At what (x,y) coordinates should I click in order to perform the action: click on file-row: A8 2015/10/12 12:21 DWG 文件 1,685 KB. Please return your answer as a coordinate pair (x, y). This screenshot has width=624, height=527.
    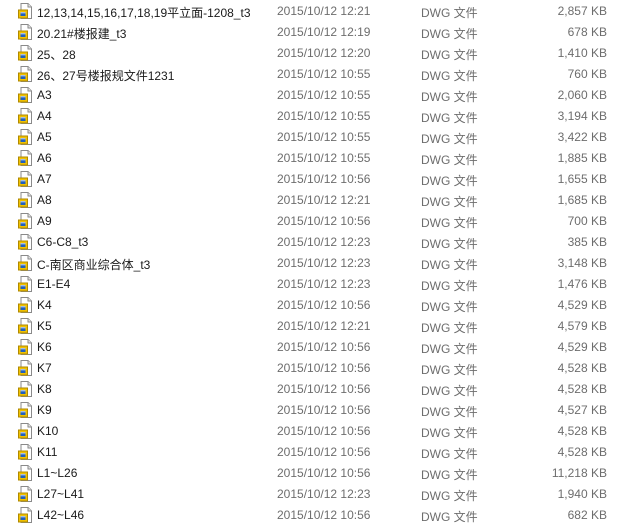
    Looking at the image, I should click on (312, 200).